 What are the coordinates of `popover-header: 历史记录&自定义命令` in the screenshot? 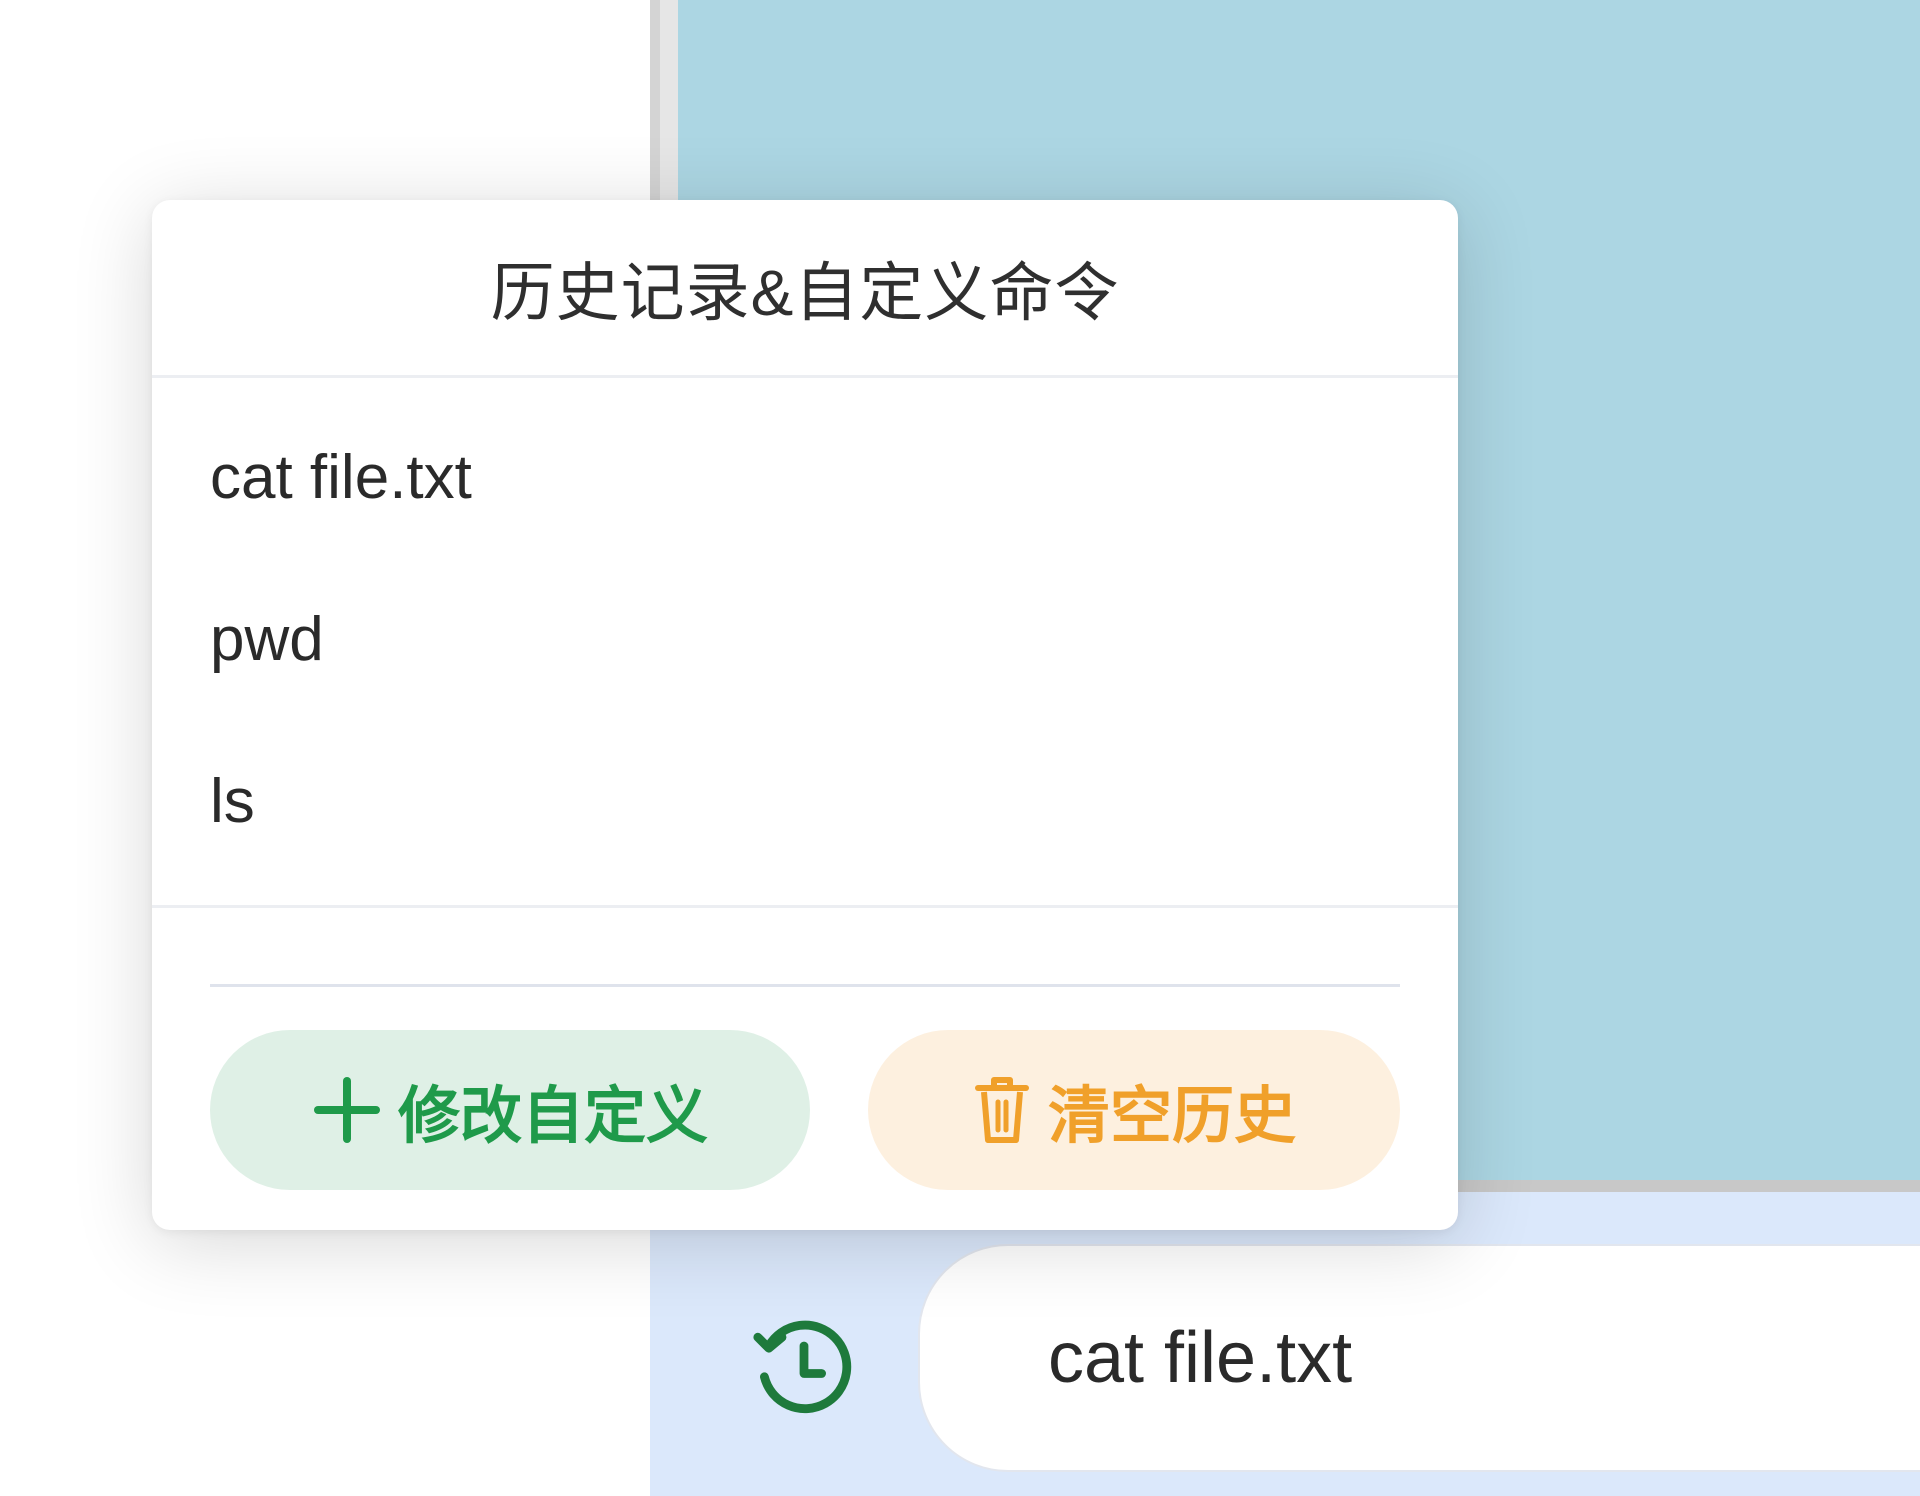 It's located at (805, 289).